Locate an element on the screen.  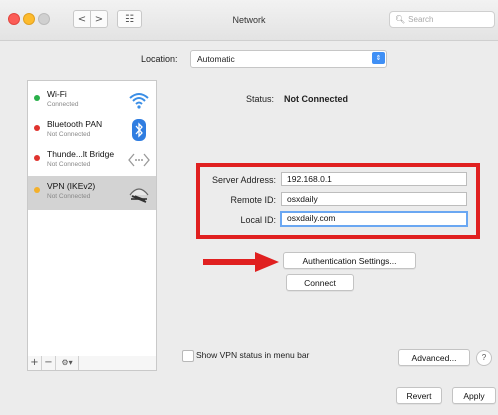
status-dot-green is located at coordinates (37, 98).